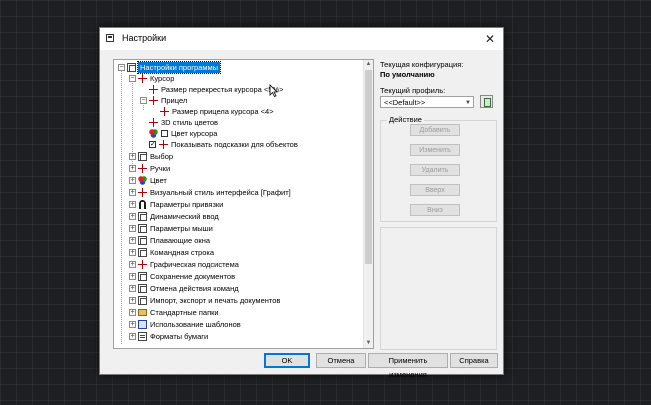  I want to click on tree-node-label: Использование шаблонов, so click(195, 324).